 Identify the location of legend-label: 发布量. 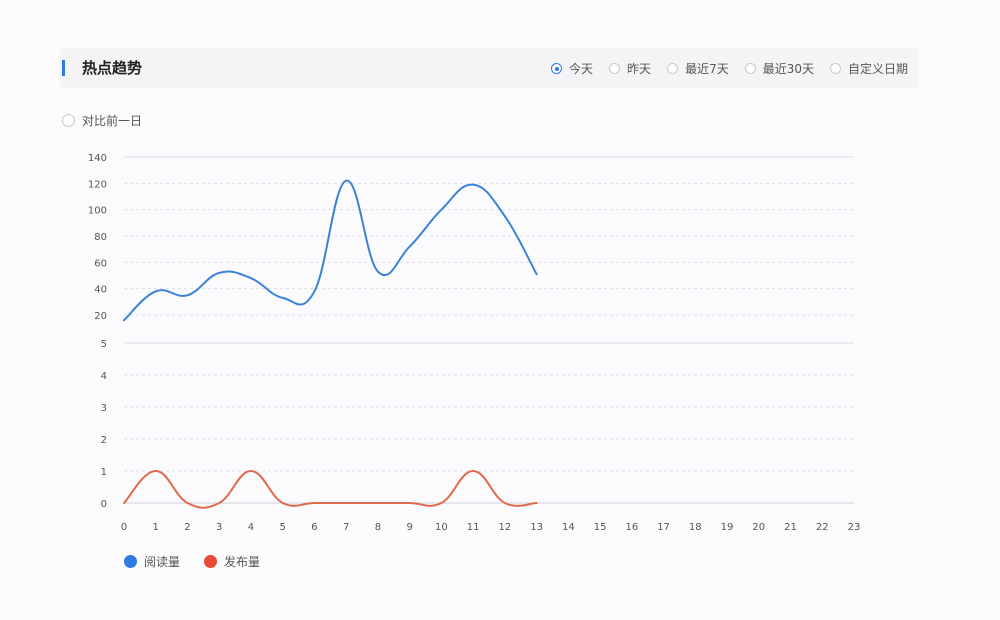
(242, 562).